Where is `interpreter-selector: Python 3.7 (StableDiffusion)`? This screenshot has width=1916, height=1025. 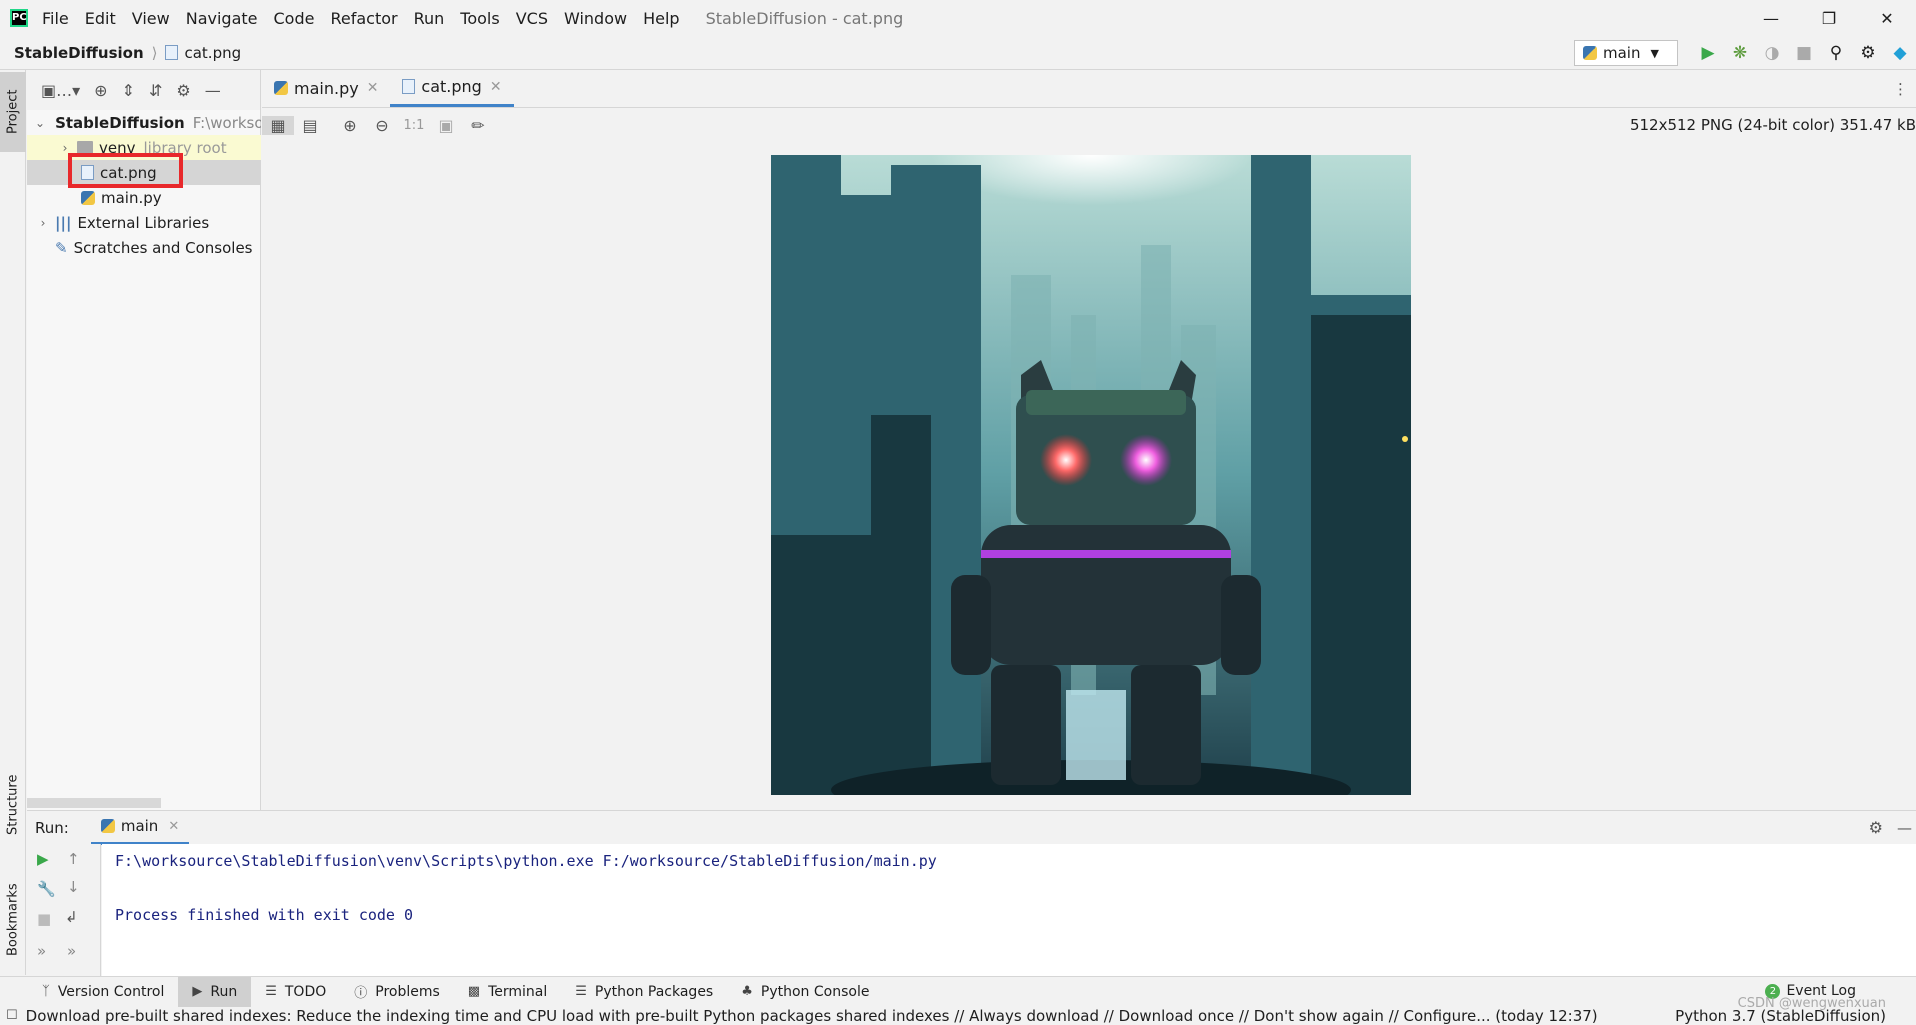
interpreter-selector: Python 3.7 (StableDiffusion) is located at coordinates (1780, 1016).